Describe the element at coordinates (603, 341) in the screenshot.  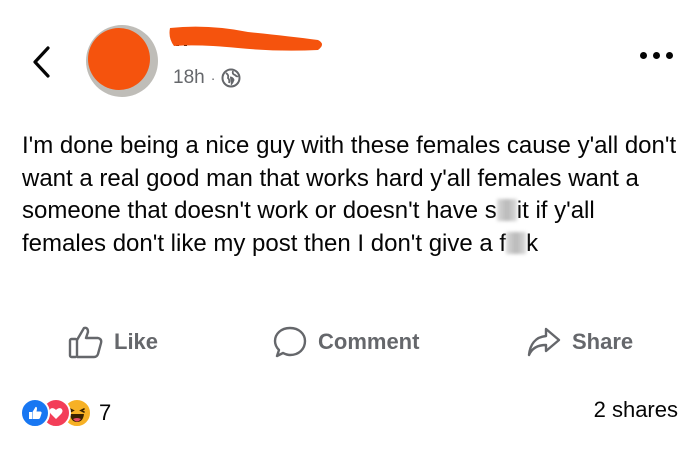
I see `share-label: Share` at that location.